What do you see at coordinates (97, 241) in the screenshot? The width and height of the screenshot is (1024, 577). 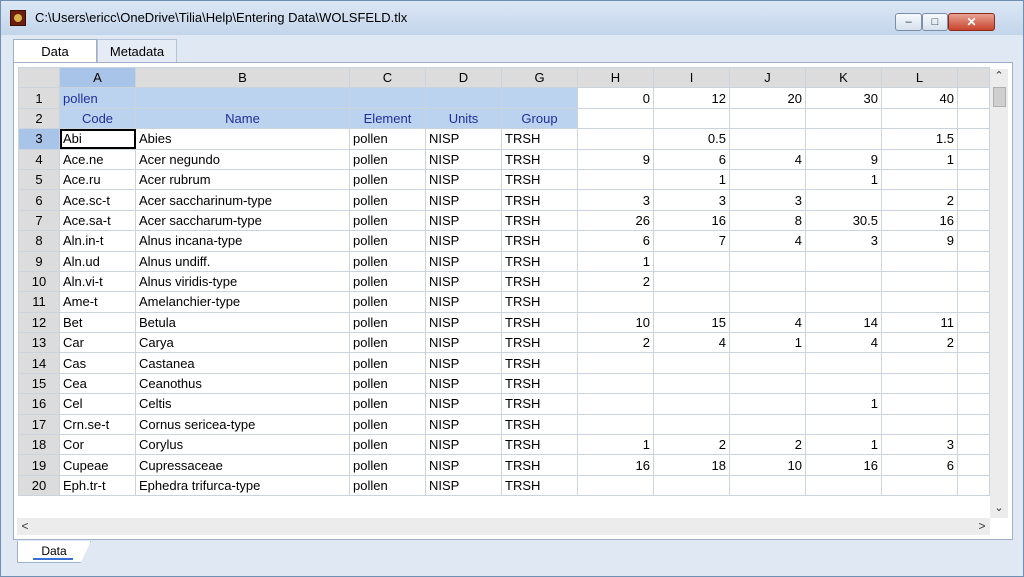 I see `grid-cell: Aln.in-t` at bounding box center [97, 241].